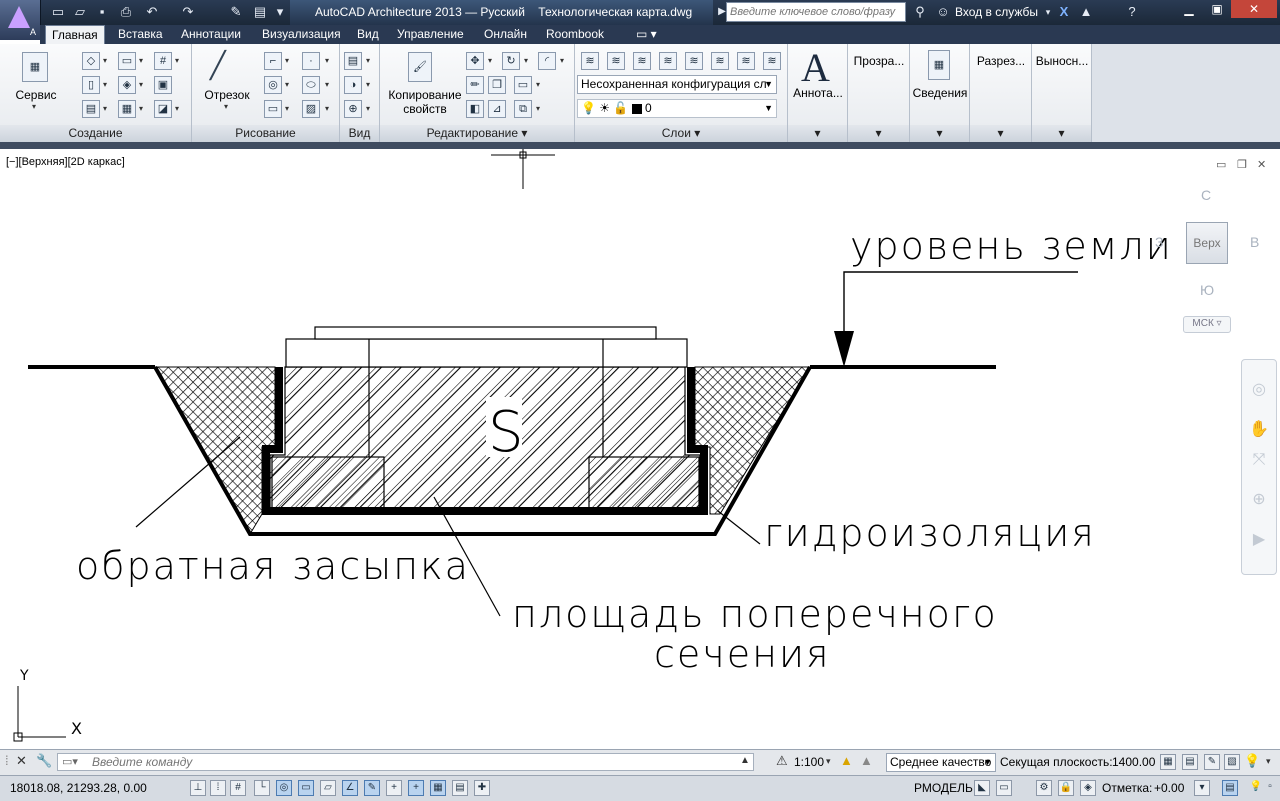 The image size is (1280, 801). What do you see at coordinates (1066, 788) in the screenshot?
I see `lock-ui-icon: 🔒` at bounding box center [1066, 788].